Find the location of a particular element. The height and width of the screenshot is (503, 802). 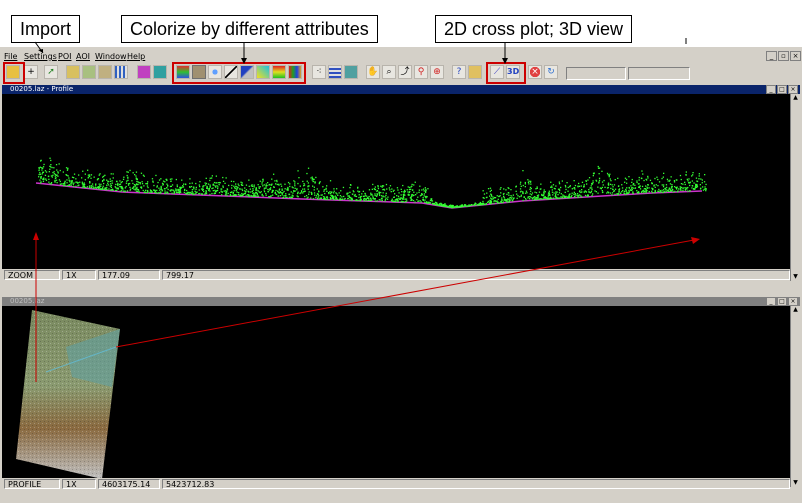

pan-hand-icon: ✋ is located at coordinates (373, 72).